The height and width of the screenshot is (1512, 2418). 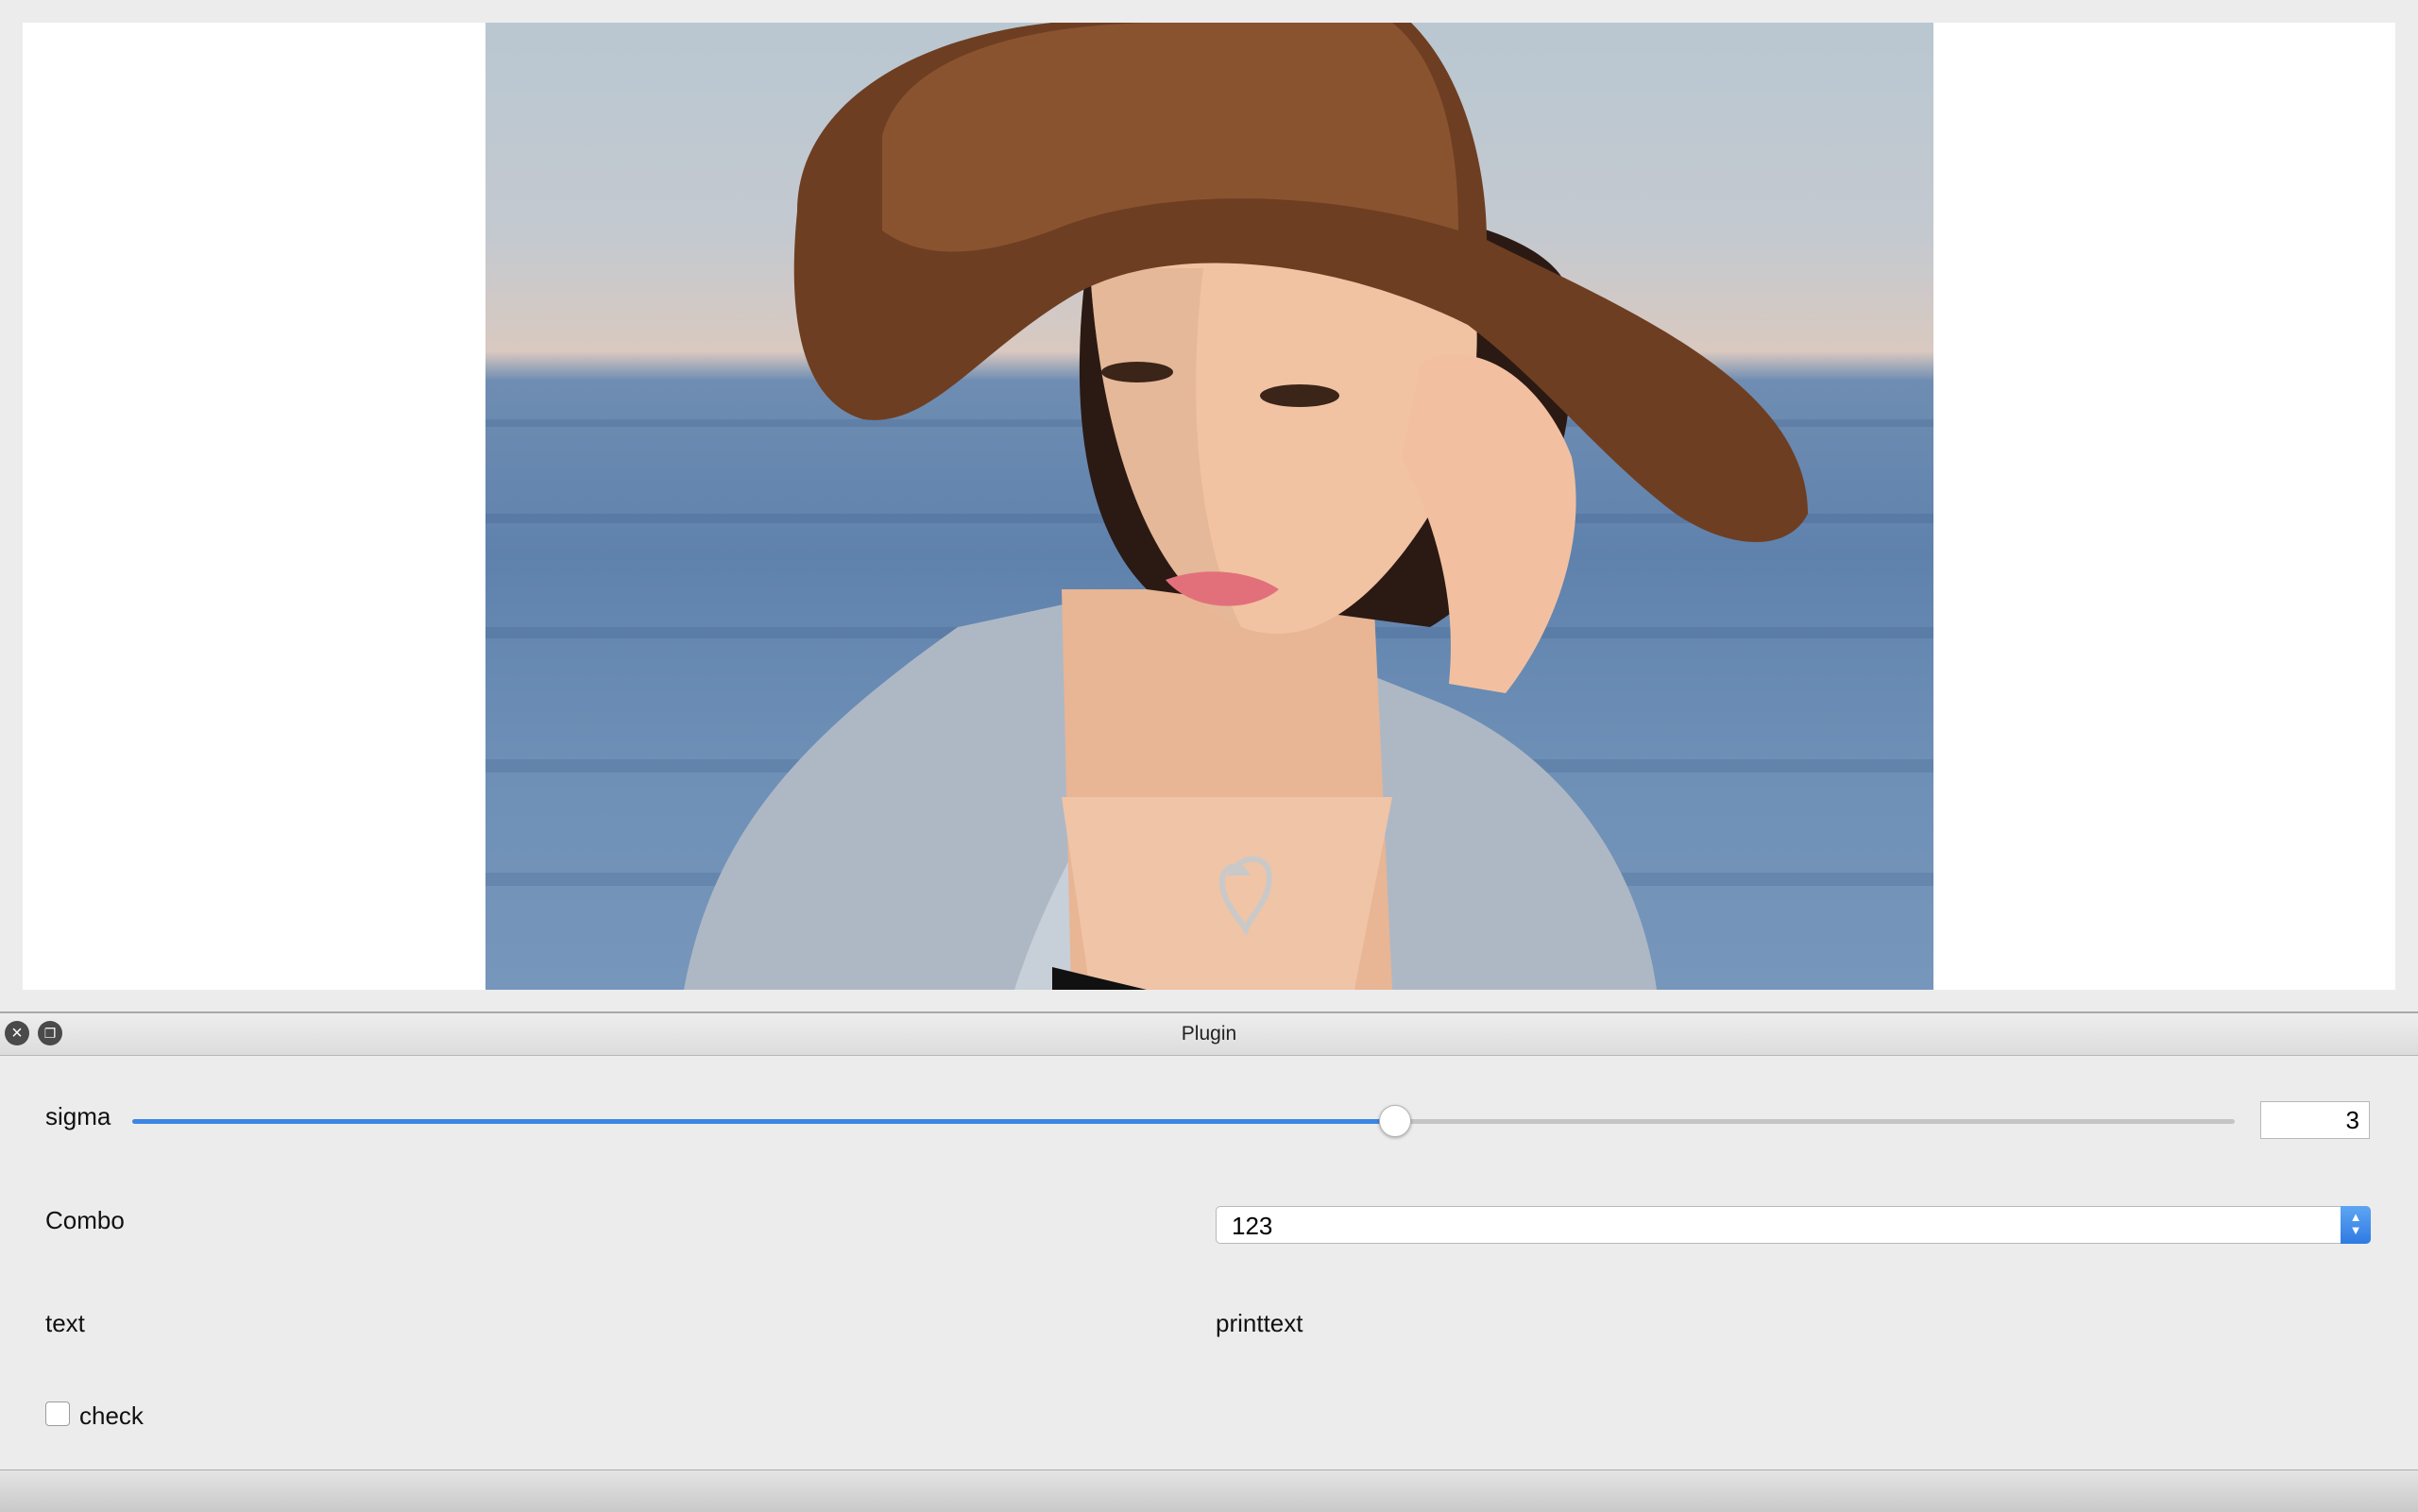 What do you see at coordinates (1793, 1225) in the screenshot?
I see `combo-select: 123 ▲ ▼` at bounding box center [1793, 1225].